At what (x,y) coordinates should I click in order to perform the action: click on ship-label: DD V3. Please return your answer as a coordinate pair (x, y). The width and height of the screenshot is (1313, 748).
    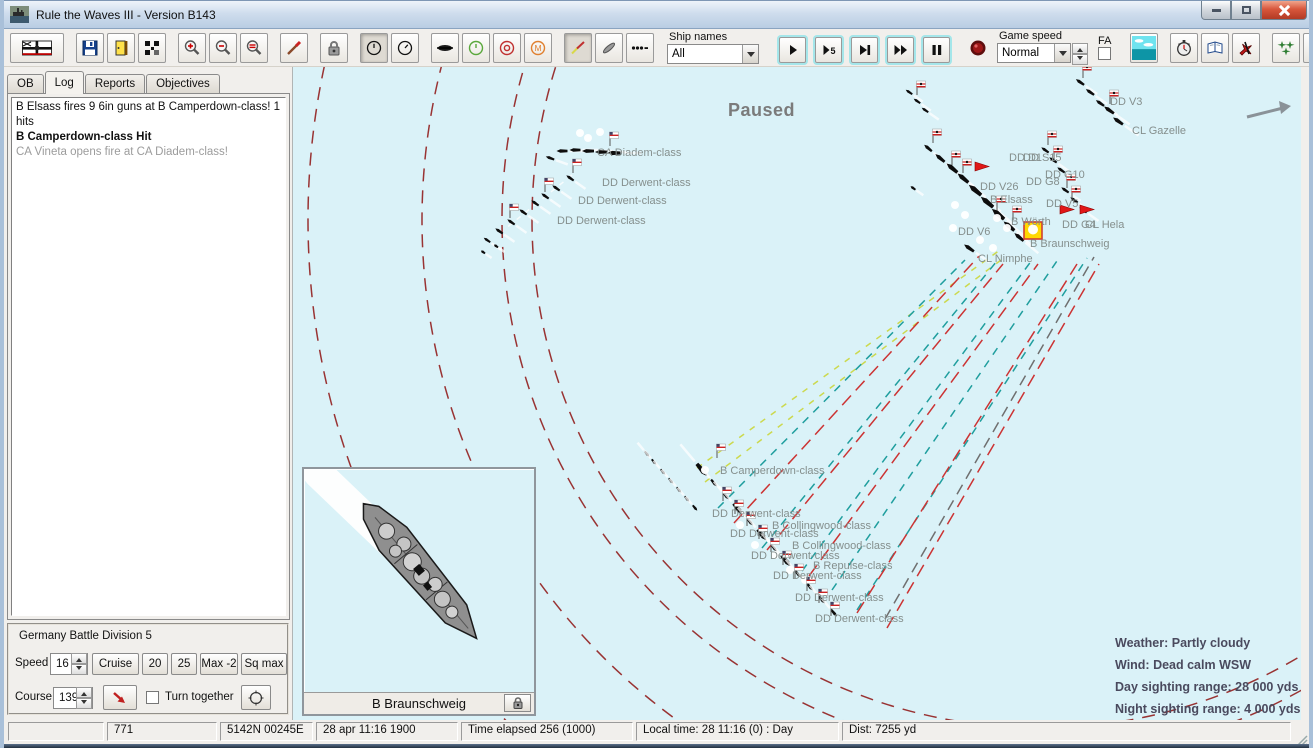
    Looking at the image, I should click on (1126, 102).